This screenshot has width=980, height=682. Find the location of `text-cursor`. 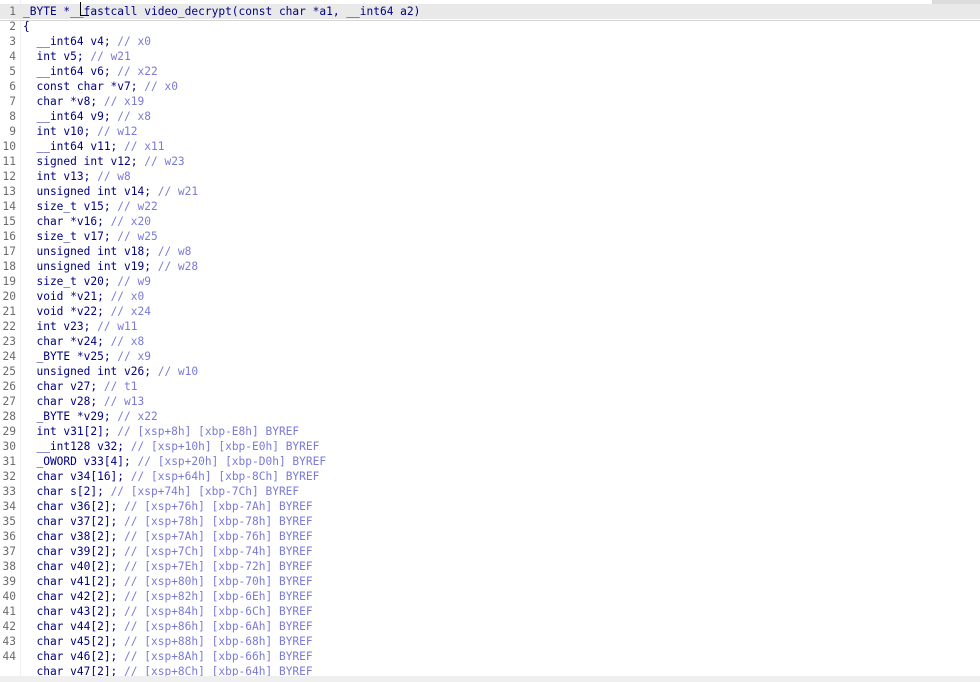

text-cursor is located at coordinates (84, 9).